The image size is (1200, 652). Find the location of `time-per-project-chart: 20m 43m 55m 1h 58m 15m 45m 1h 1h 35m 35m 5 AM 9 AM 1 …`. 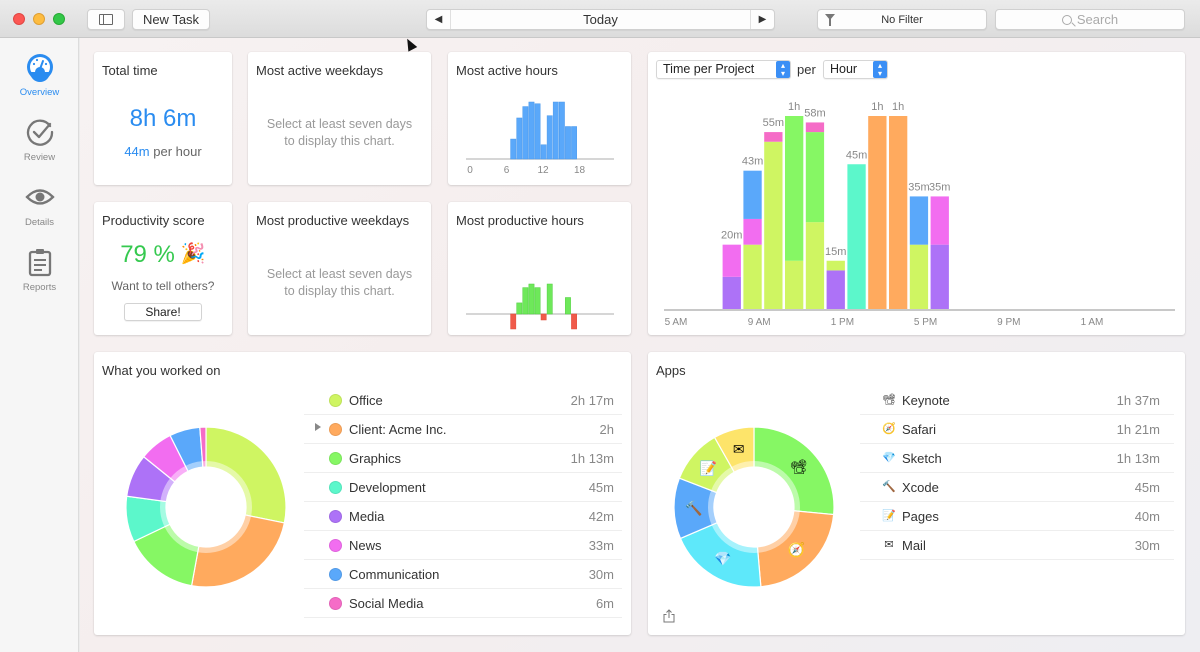

time-per-project-chart: 20m 43m 55m 1h 58m 15m 45m 1h 1h 35m 35m 5 AM 9 AM 1 … is located at coordinates (919, 214).